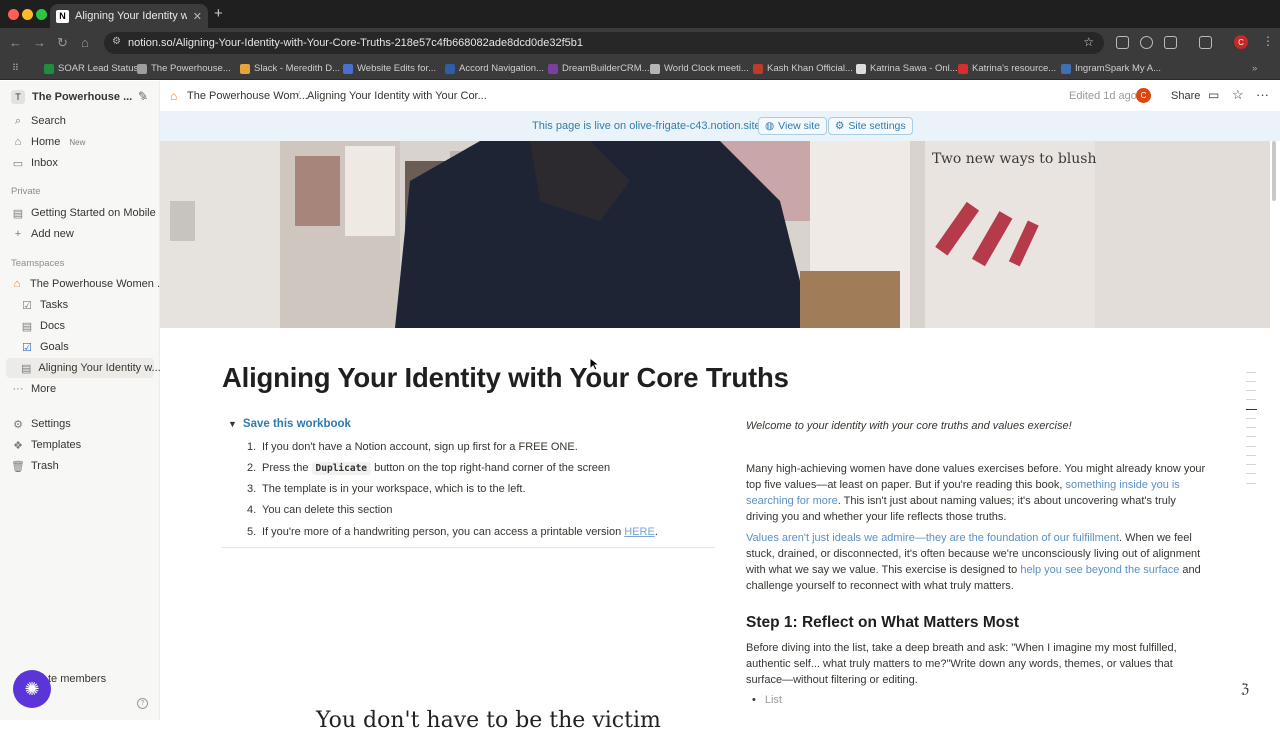  Describe the element at coordinates (116, 41) in the screenshot. I see `site-info-icon: ⚙` at that location.